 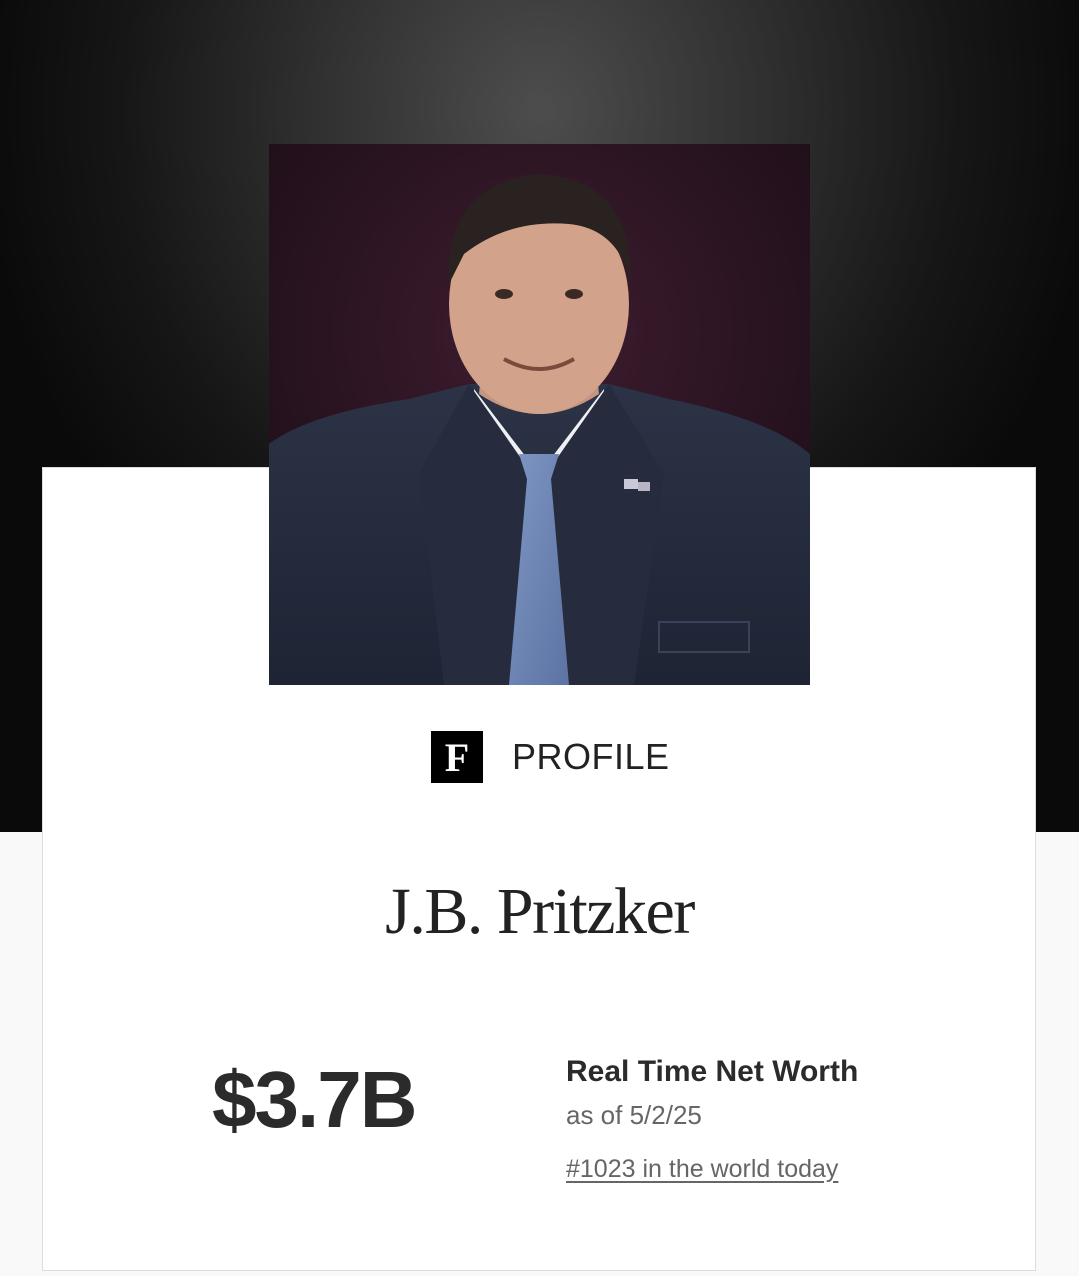 I want to click on person-name: J.B. Pritzker, so click(x=540, y=911).